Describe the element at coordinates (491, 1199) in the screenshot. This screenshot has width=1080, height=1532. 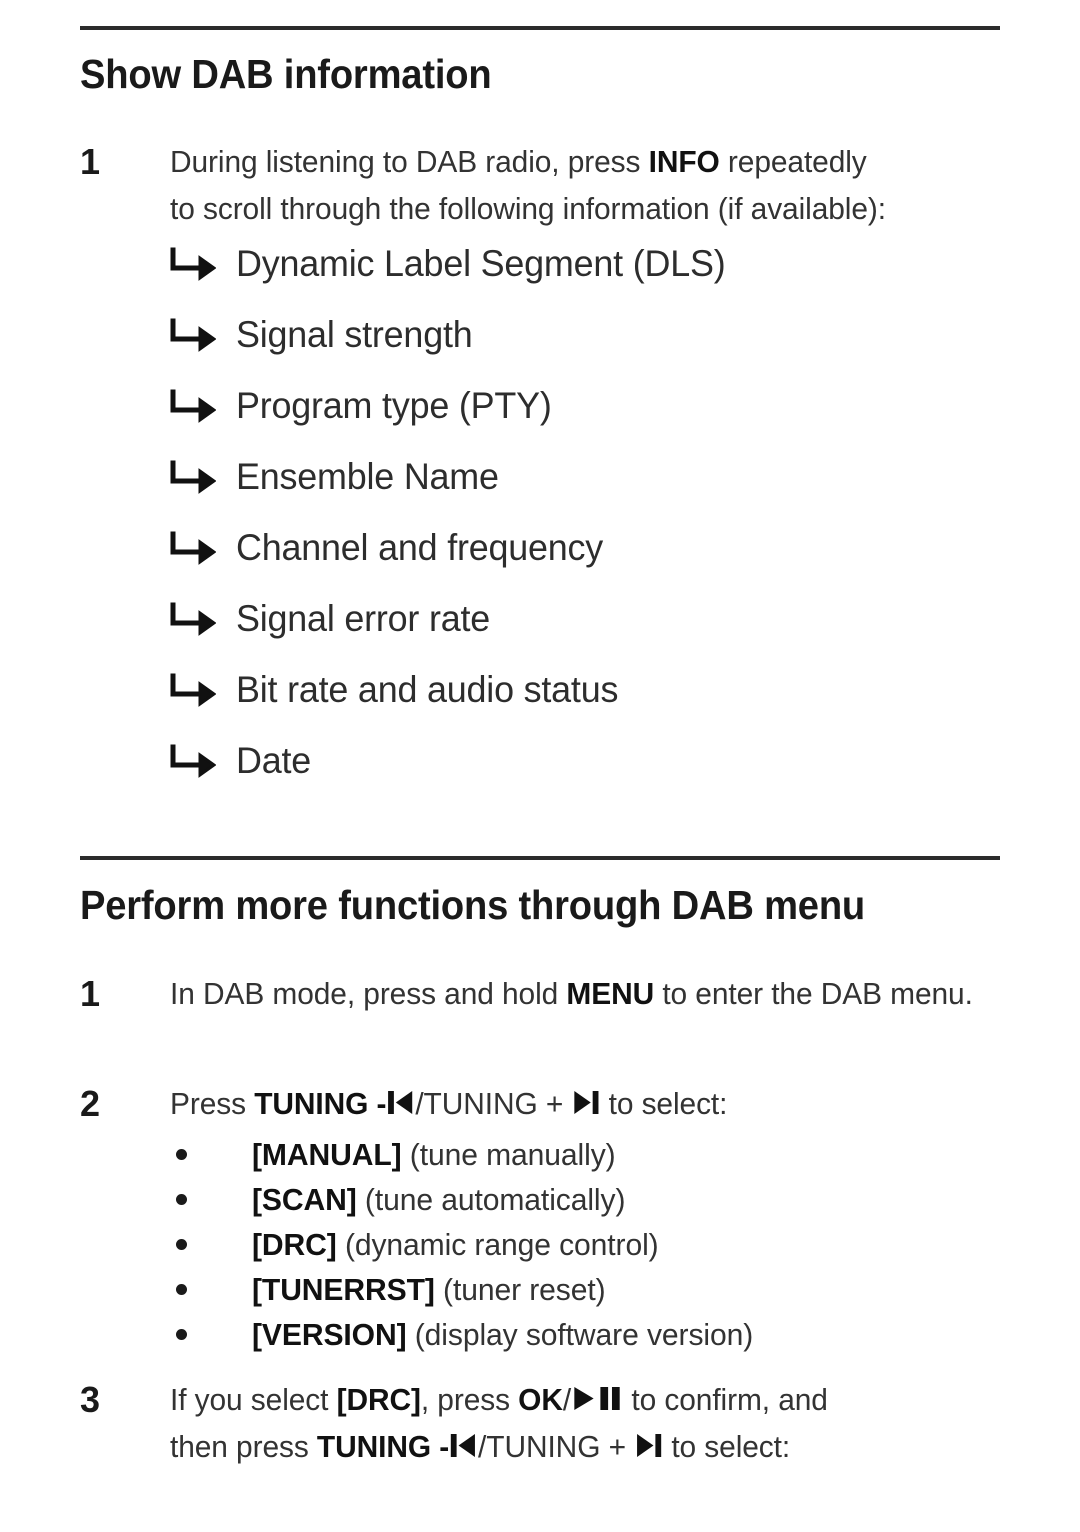
I see `menu-option-desc: (tune automatically)` at that location.